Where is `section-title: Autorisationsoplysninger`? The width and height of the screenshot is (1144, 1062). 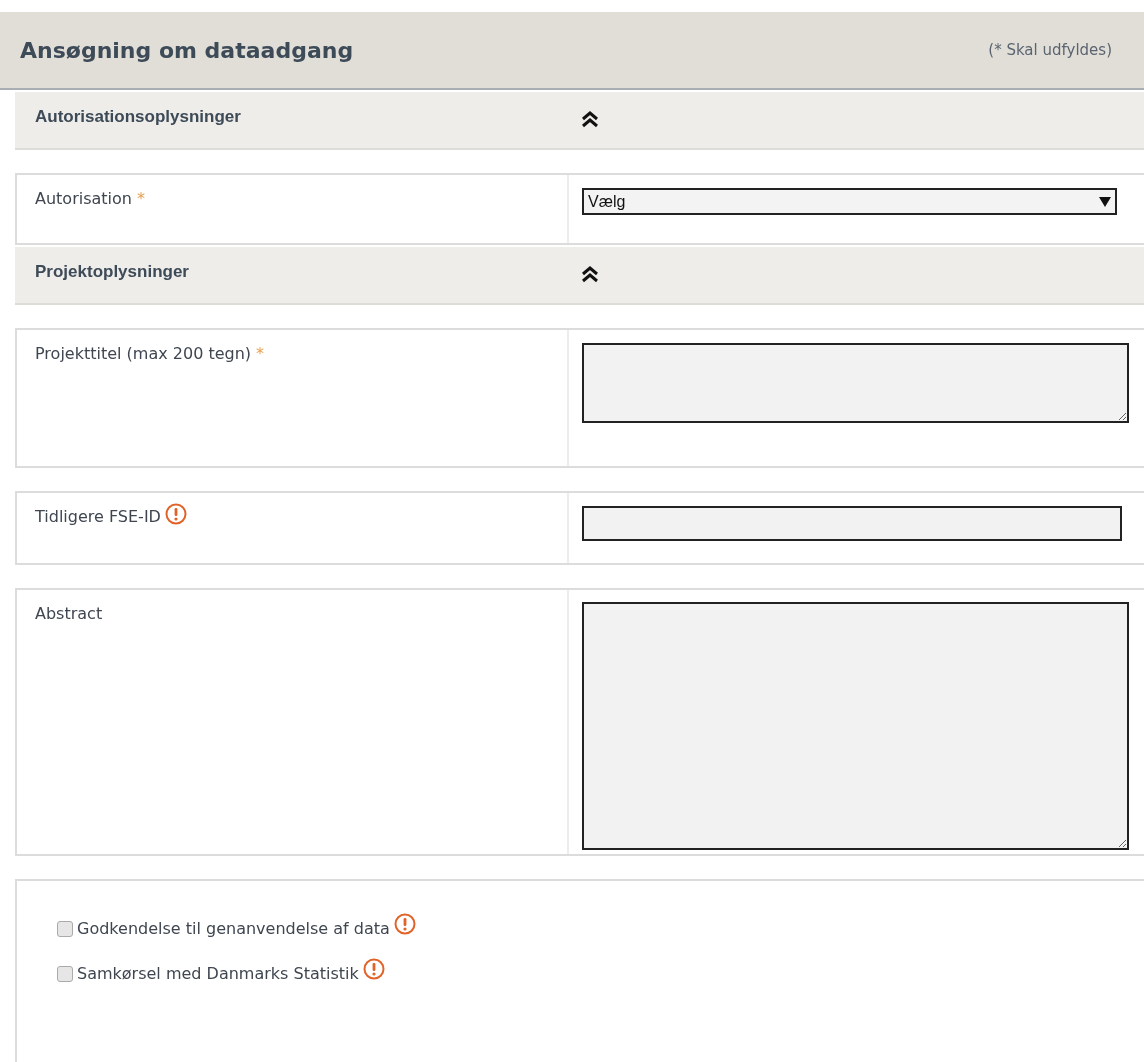
section-title: Autorisationsoplysninger is located at coordinates (138, 117).